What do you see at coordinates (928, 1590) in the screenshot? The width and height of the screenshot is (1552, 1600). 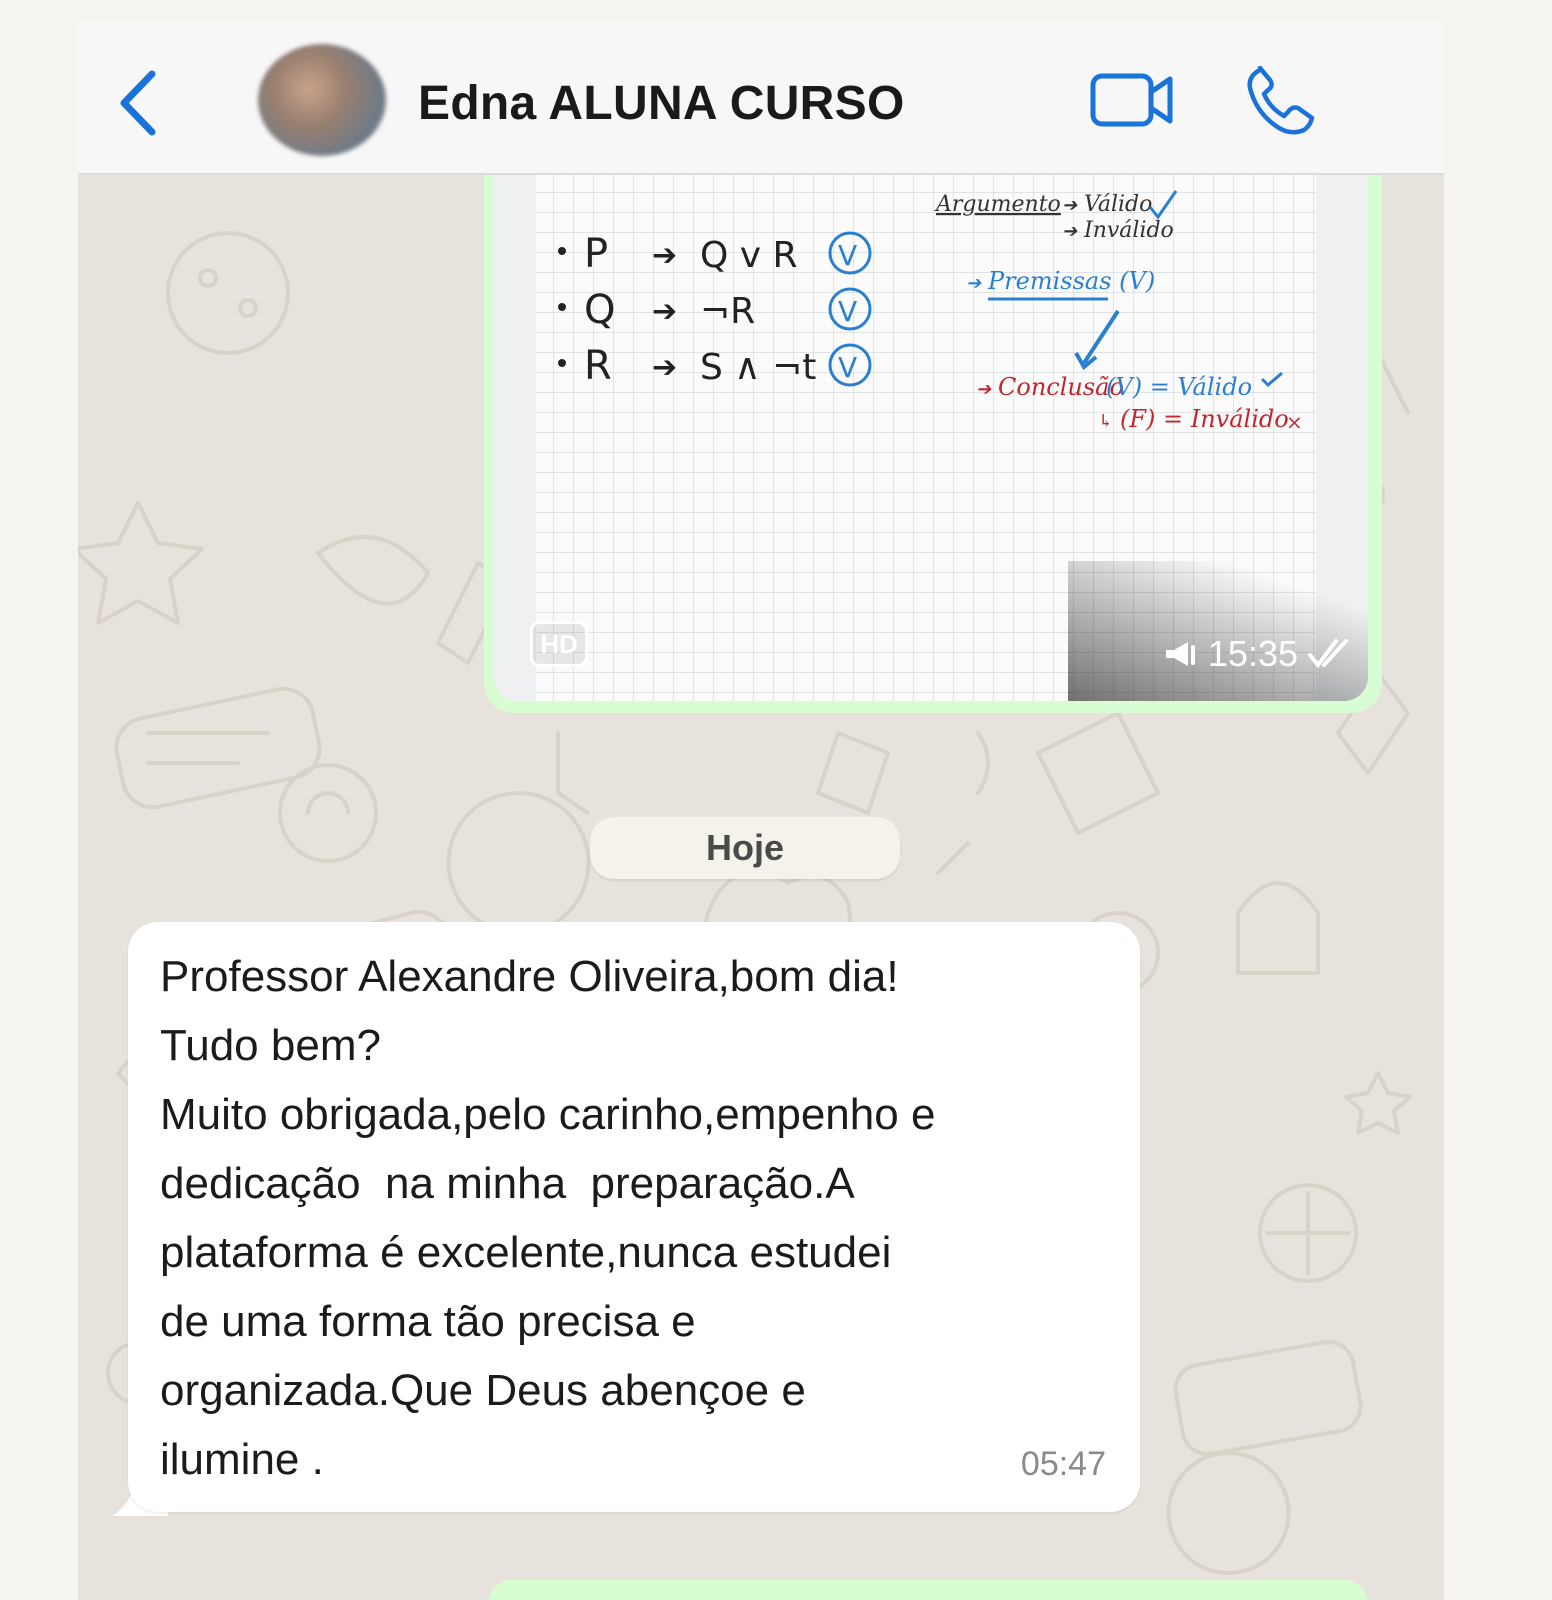 I see `next-message-bubble` at bounding box center [928, 1590].